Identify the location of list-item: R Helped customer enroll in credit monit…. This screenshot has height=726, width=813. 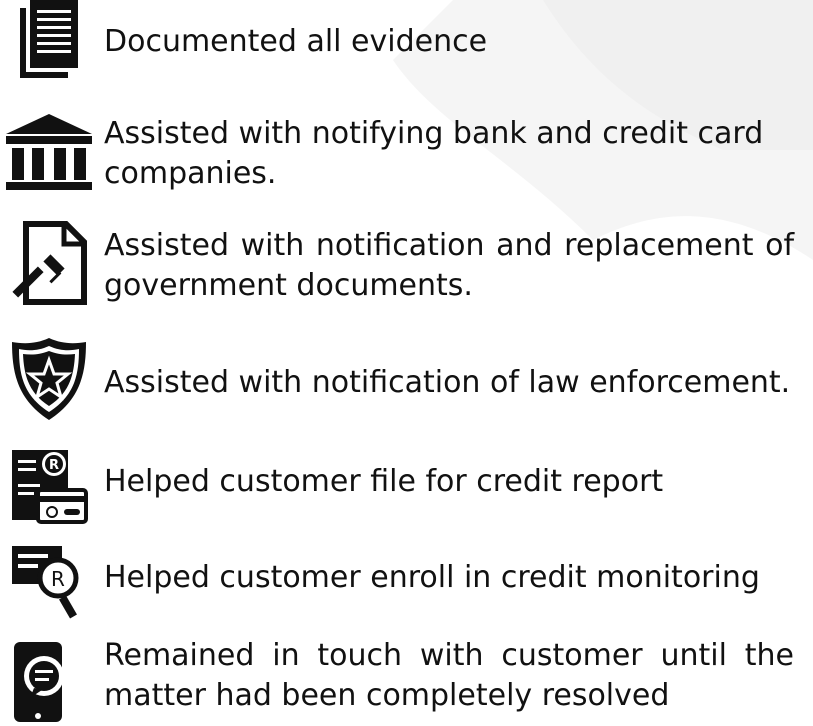
(406, 580).